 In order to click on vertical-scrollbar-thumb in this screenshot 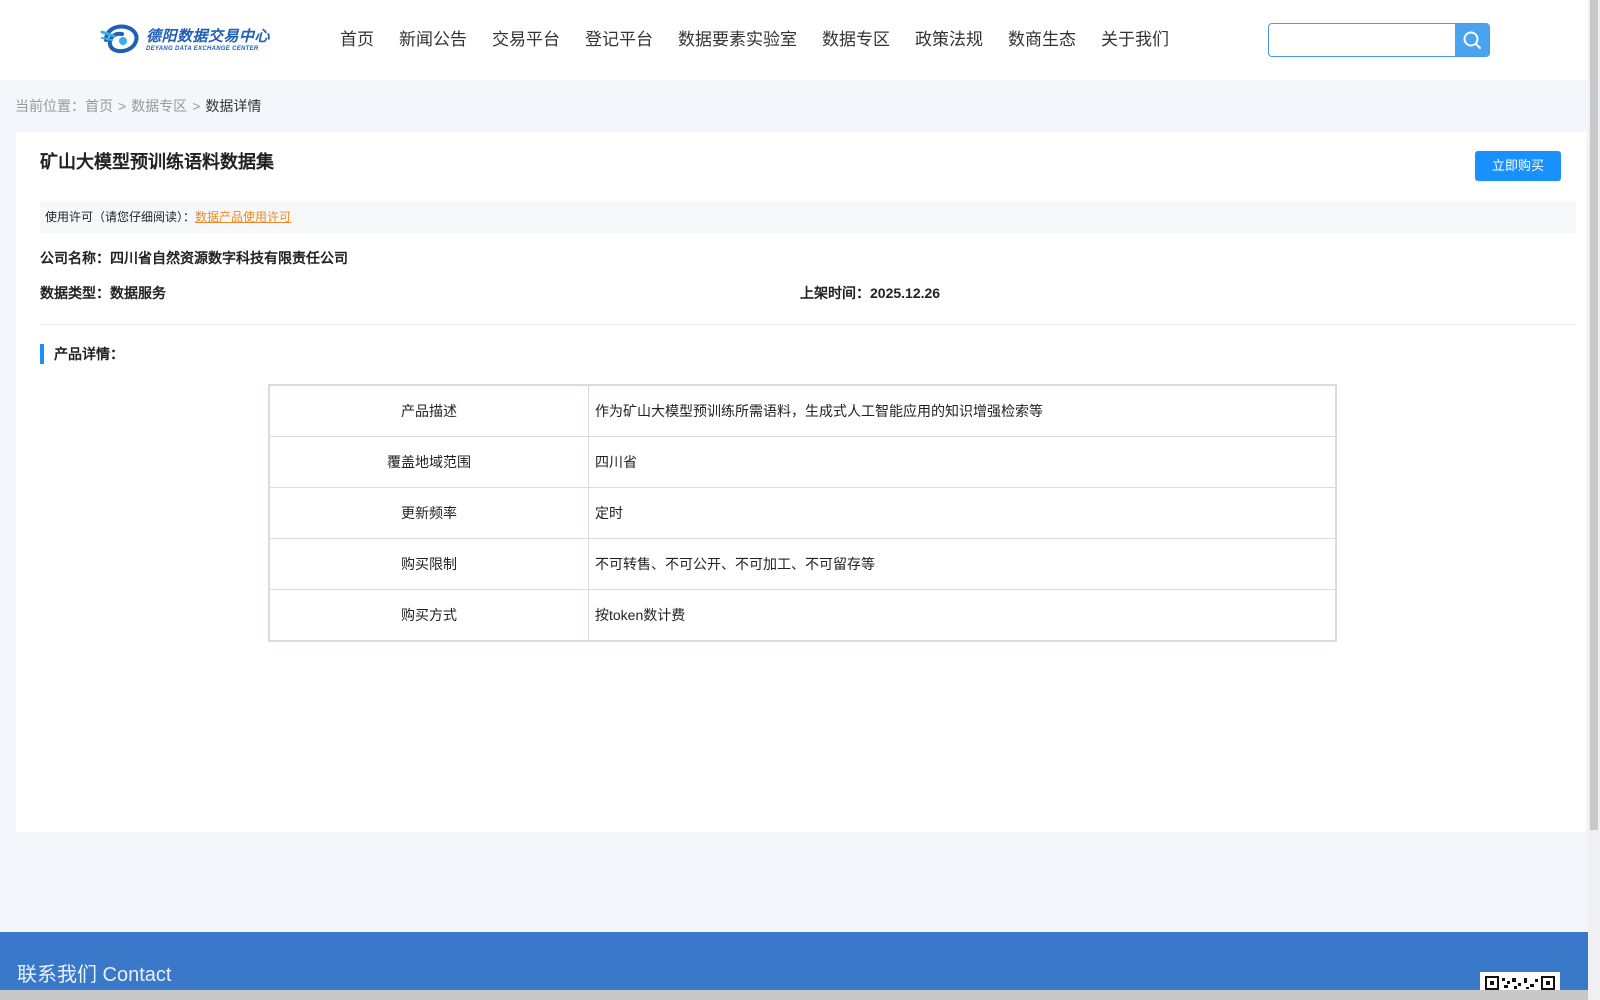, I will do `click(1594, 415)`.